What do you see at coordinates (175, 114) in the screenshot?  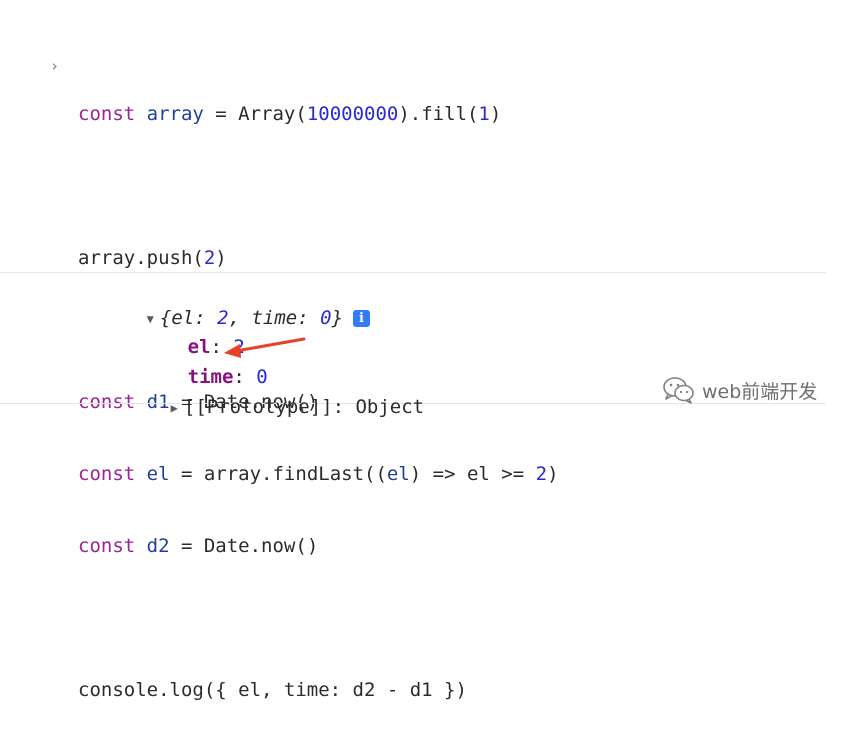 I see `variable: array` at bounding box center [175, 114].